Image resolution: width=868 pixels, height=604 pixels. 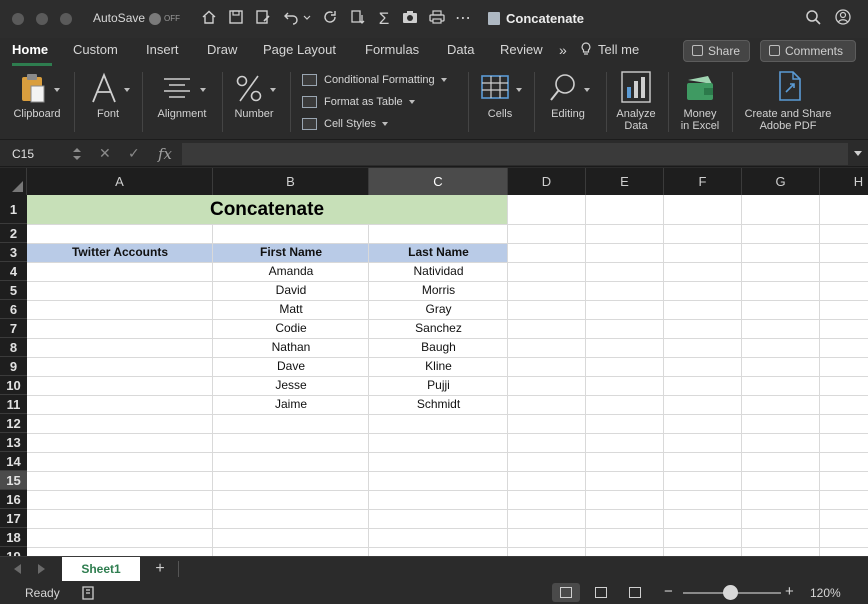 What do you see at coordinates (307, 19) in the screenshot?
I see `undo-dropdown-icon` at bounding box center [307, 19].